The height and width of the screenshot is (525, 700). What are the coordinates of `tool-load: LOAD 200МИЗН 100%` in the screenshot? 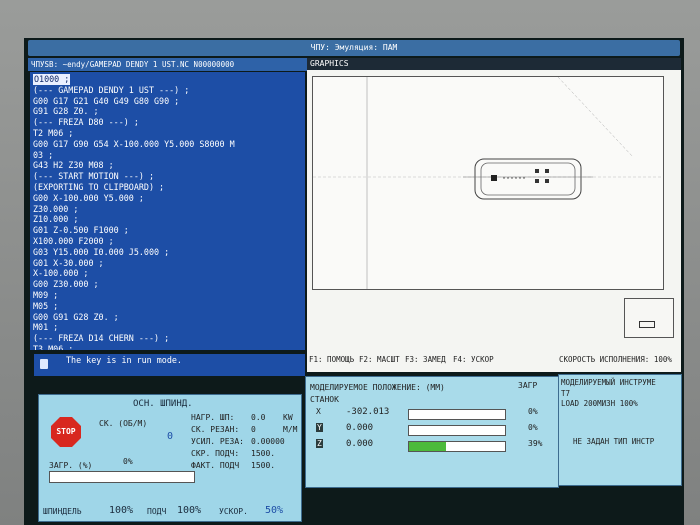 It's located at (599, 403).